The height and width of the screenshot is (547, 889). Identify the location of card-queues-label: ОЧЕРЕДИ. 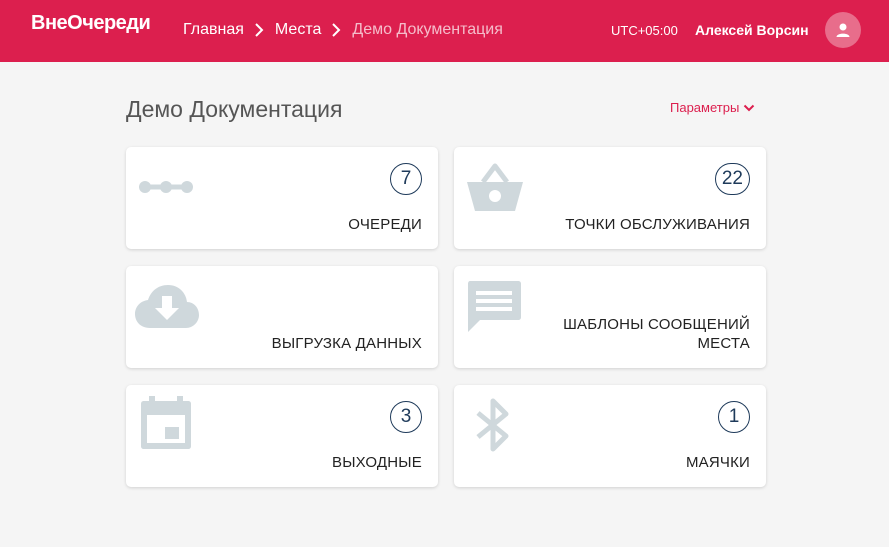
(385, 224).